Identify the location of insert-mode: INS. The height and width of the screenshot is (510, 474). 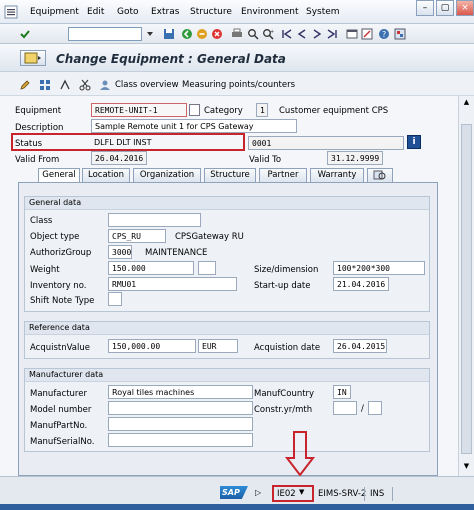
(377, 494).